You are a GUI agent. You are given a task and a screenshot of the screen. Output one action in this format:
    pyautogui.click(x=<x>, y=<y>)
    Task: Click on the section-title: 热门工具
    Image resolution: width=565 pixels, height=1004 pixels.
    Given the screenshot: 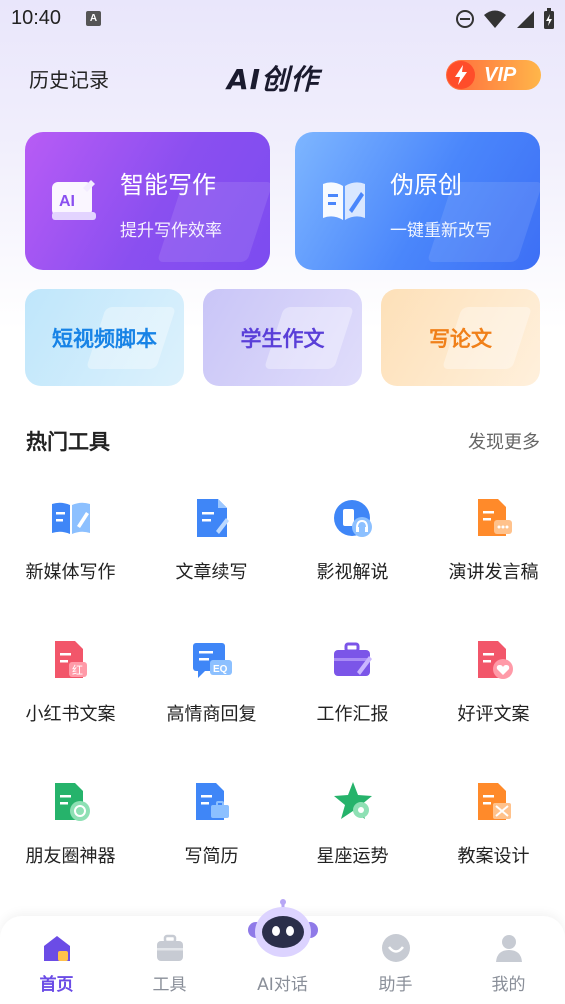 What is the action you would take?
    pyautogui.click(x=68, y=442)
    